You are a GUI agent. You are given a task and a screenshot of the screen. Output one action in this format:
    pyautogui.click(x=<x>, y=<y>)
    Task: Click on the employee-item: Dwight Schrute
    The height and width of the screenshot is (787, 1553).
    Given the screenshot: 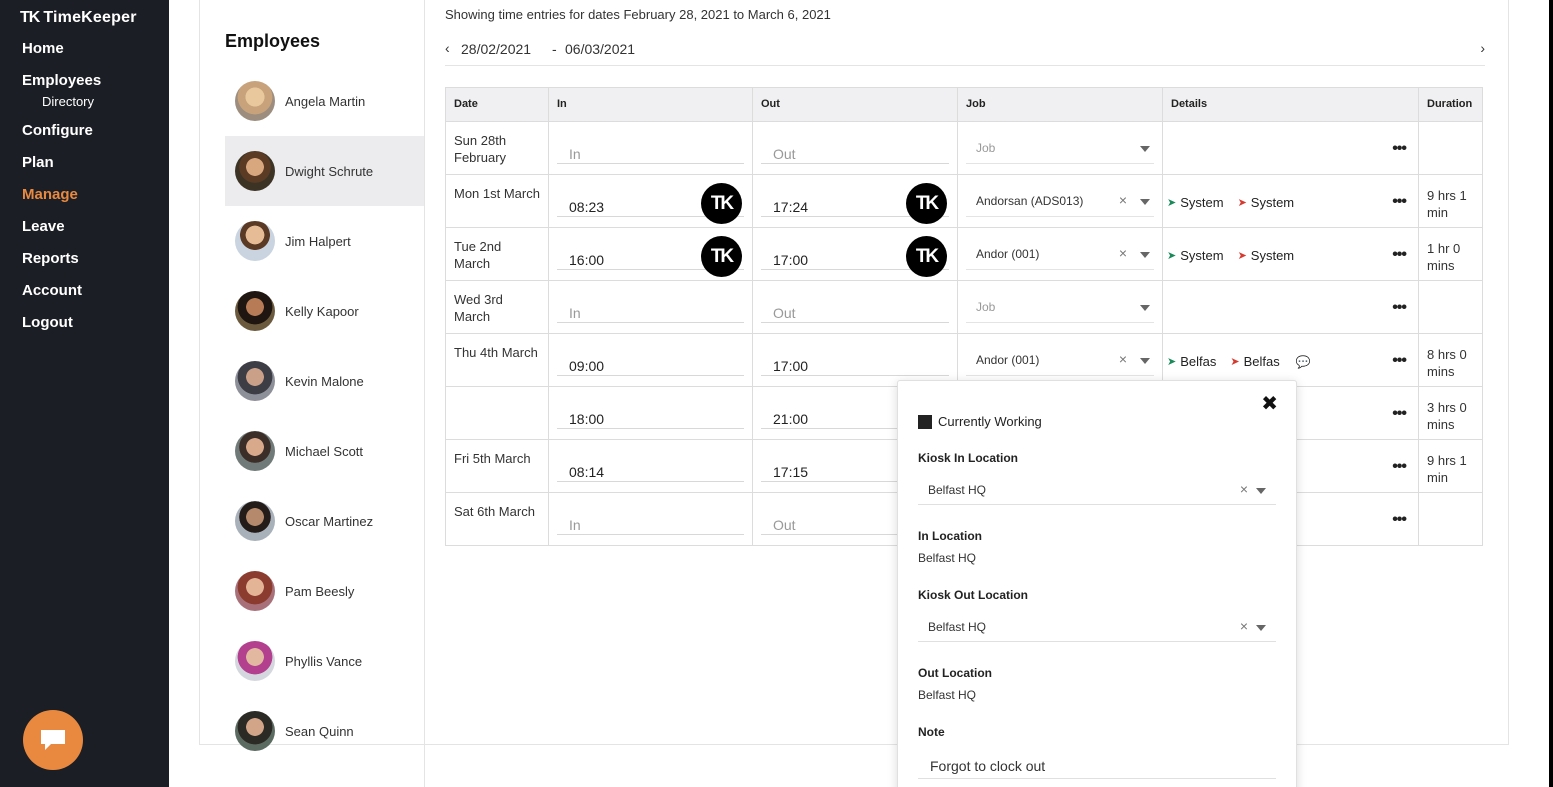 What is the action you would take?
    pyautogui.click(x=324, y=171)
    